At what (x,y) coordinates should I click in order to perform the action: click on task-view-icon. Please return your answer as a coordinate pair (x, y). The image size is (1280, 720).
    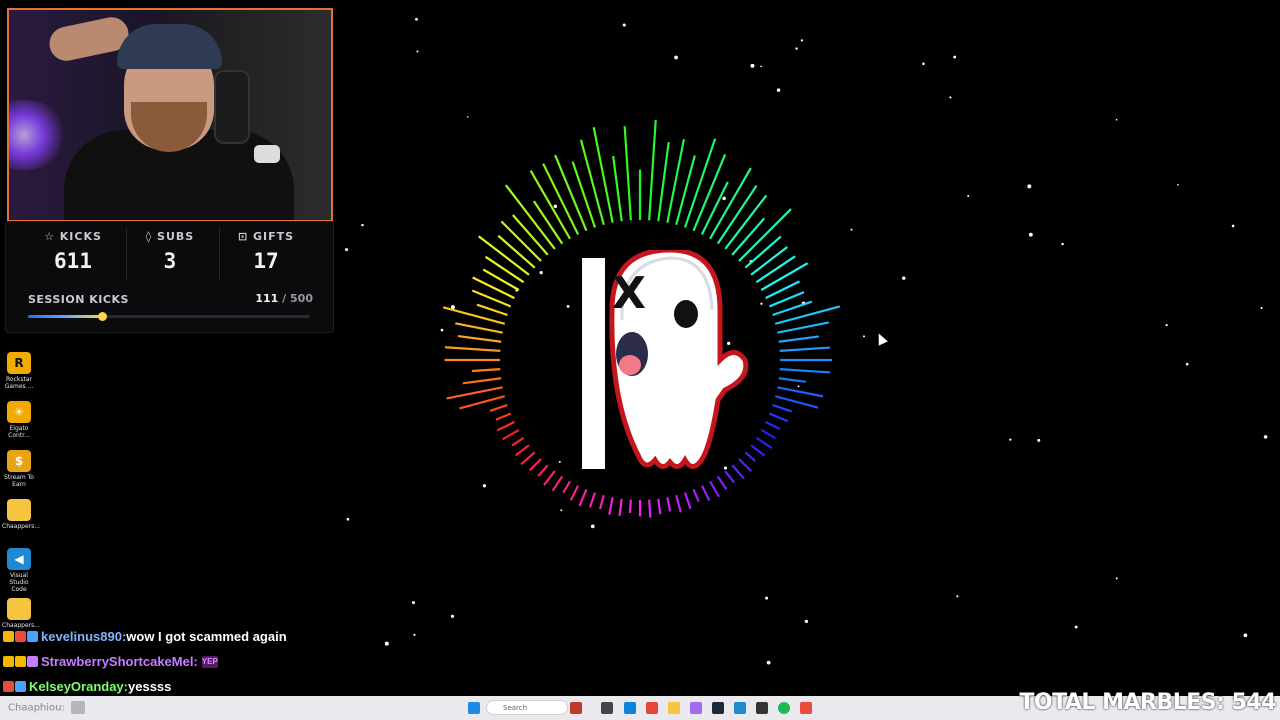
    Looking at the image, I should click on (607, 708).